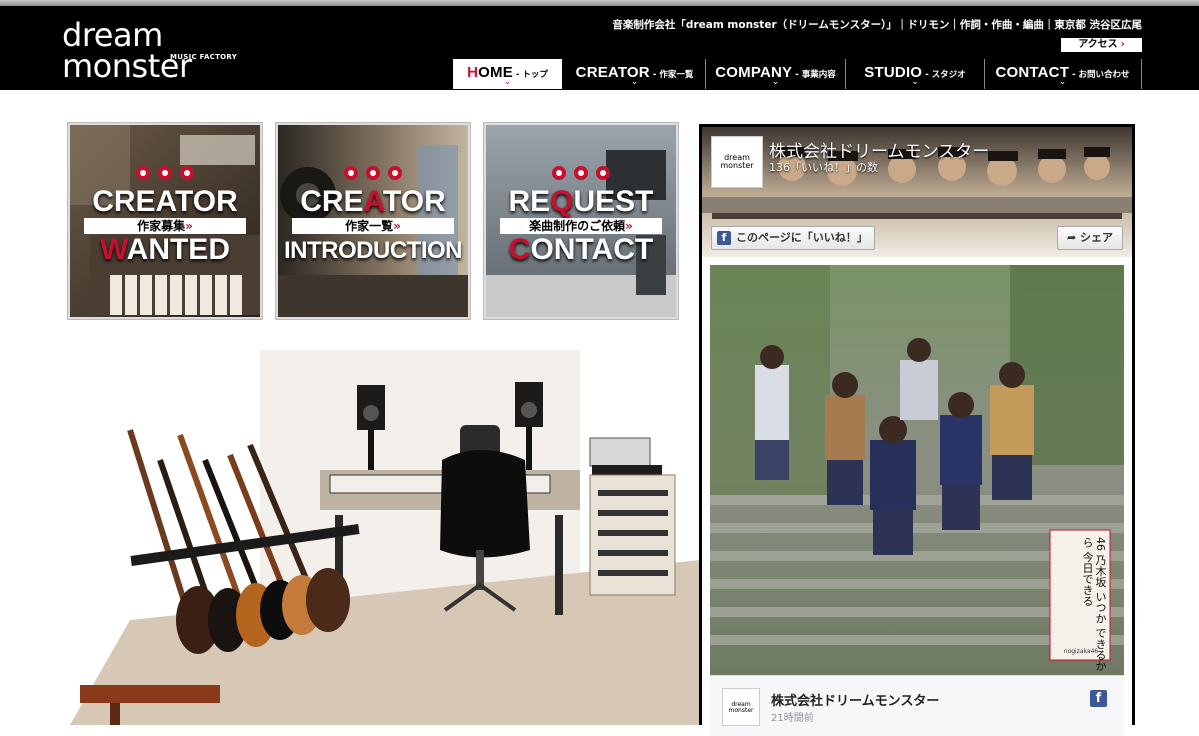 The image size is (1199, 736). I want to click on tile-subtitle: 楽曲制作のご依頼», so click(581, 226).